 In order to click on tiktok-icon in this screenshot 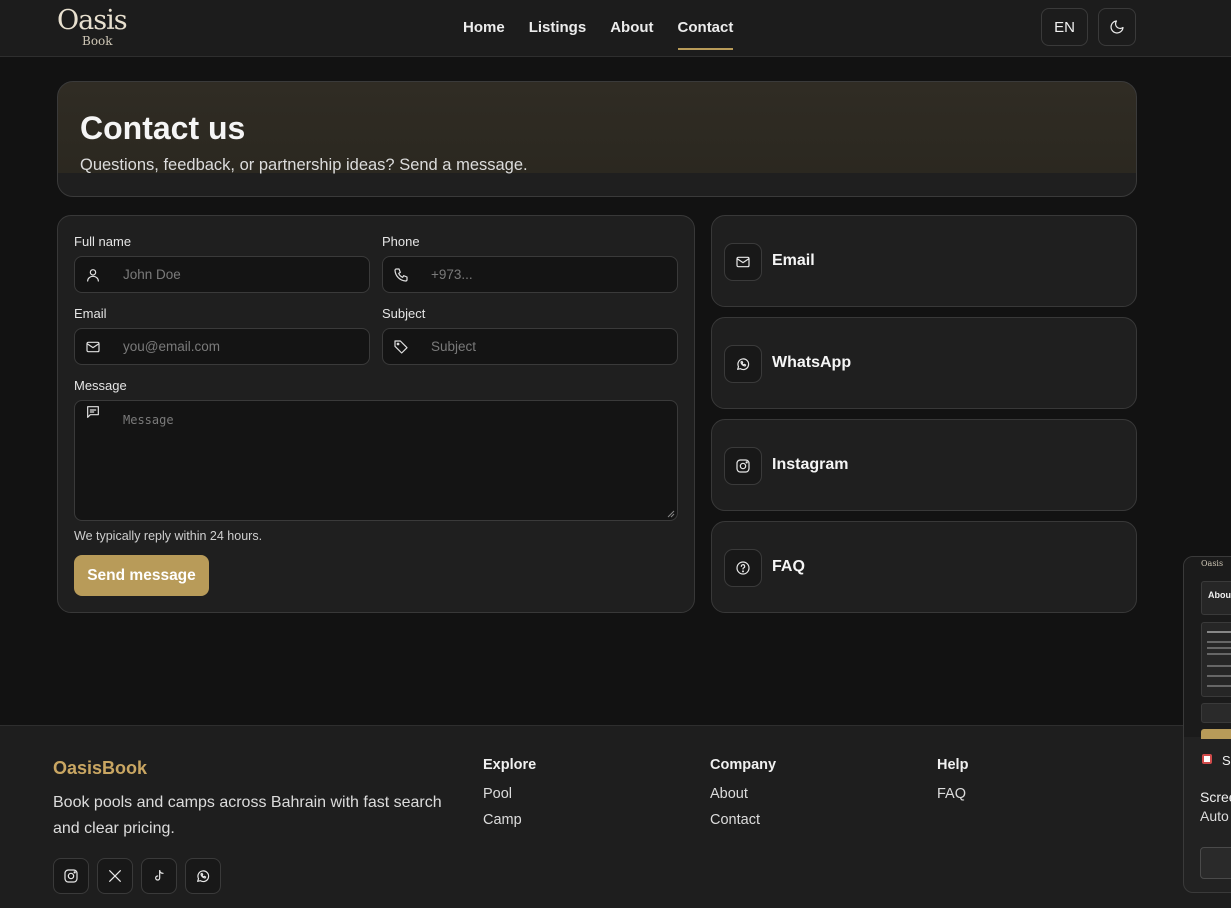, I will do `click(159, 875)`.